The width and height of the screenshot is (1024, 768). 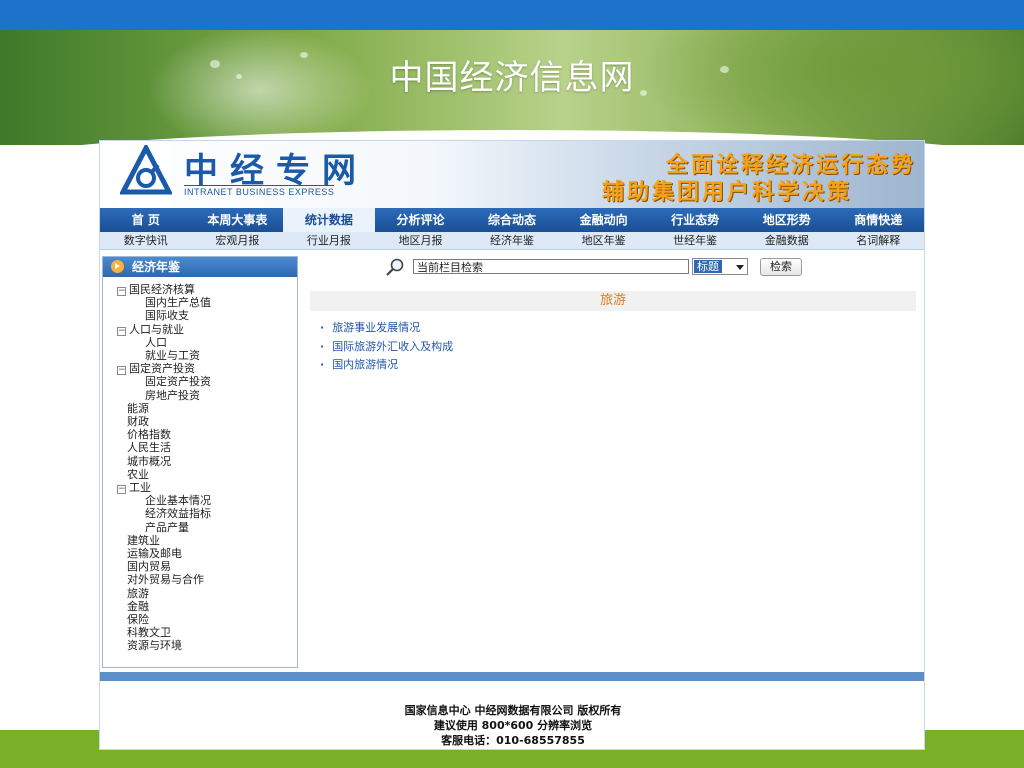 I want to click on sidebar-tree-label: 就业与工资, so click(x=172, y=356).